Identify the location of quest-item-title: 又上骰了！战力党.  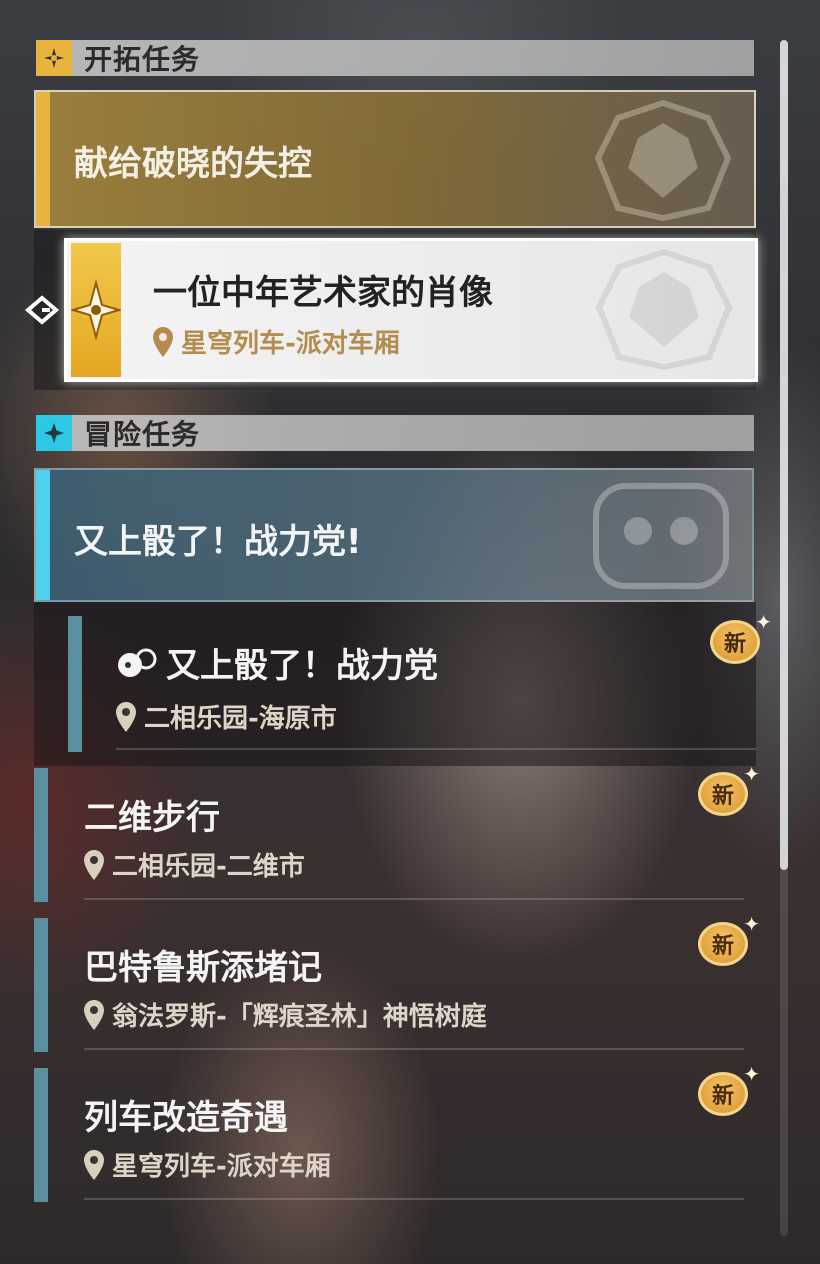
(277, 662).